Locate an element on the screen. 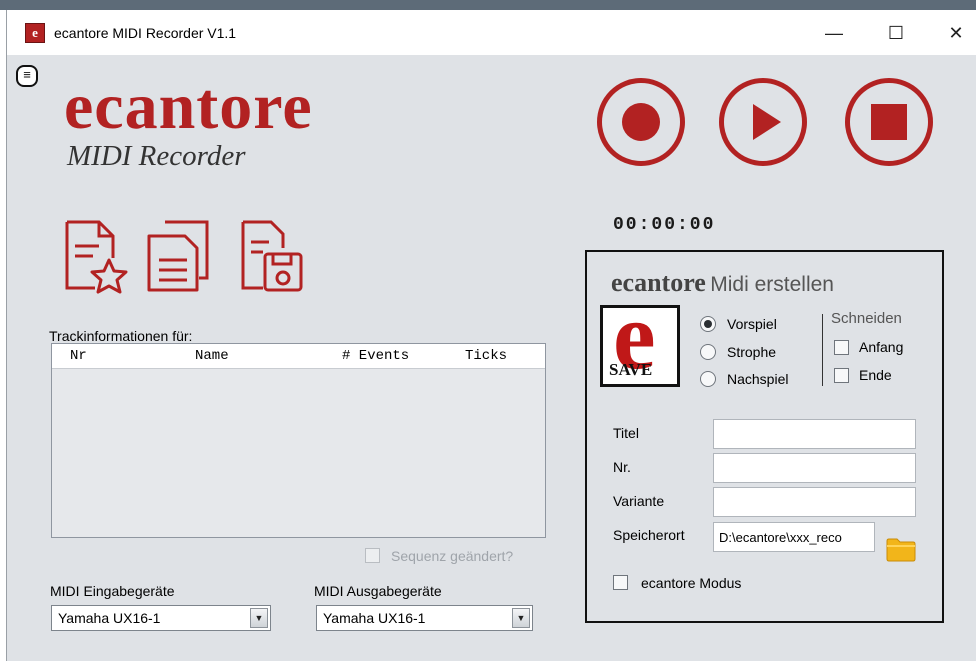  number-field-label: Nr. is located at coordinates (622, 467).